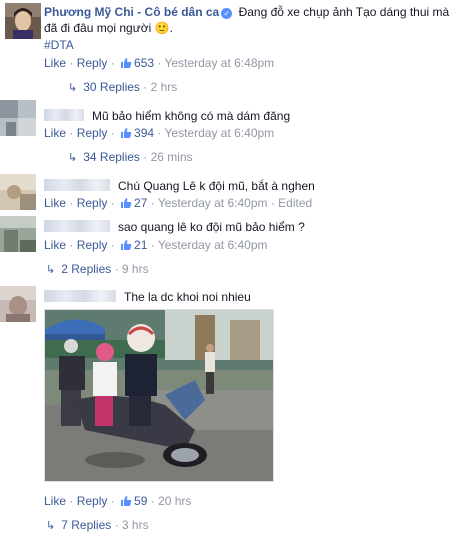 The image size is (475, 540). What do you see at coordinates (131, 12) in the screenshot?
I see `author-name: Phương Mỹ Chi - Cô bé dân ca` at bounding box center [131, 12].